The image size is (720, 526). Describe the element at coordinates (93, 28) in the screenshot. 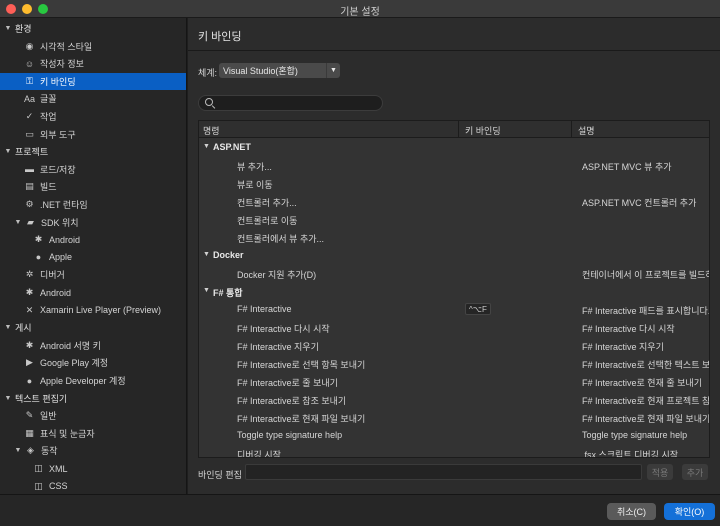

I see `sidebar-item: ▼ 환경` at that location.